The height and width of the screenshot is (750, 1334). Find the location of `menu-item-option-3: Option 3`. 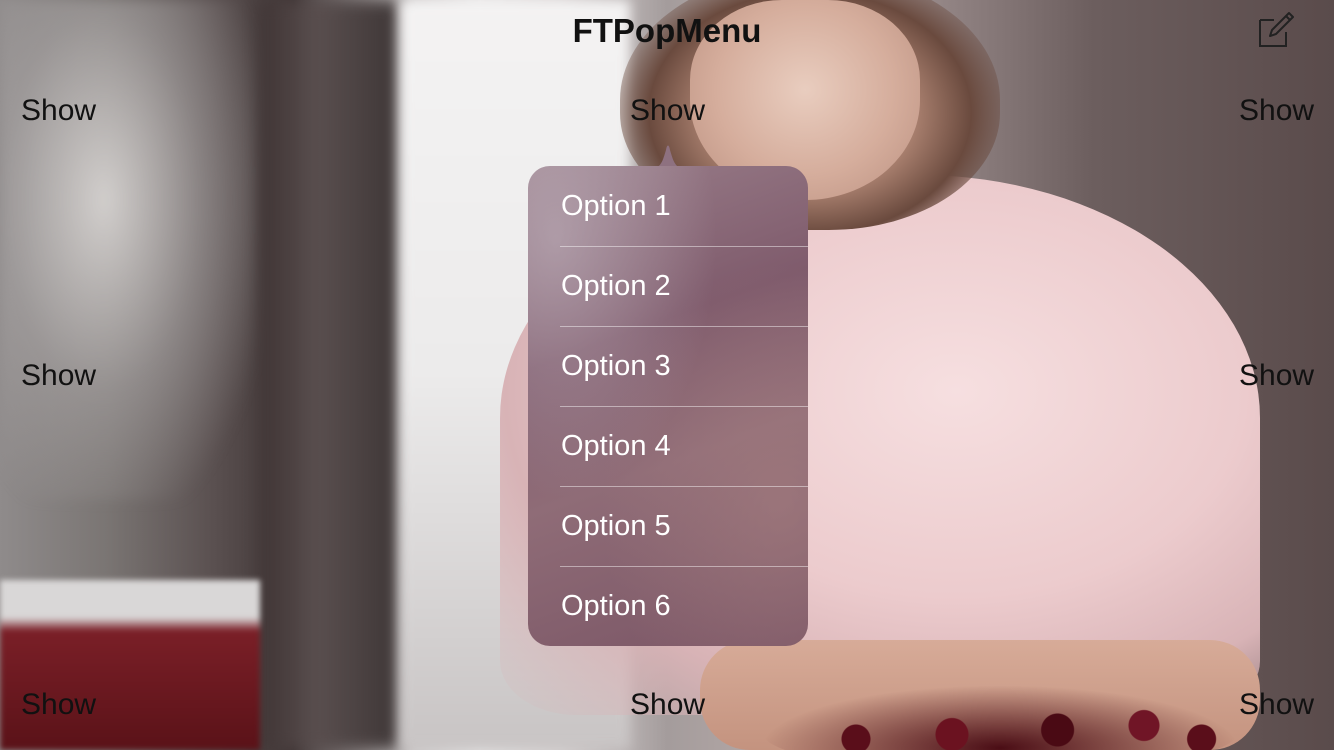

menu-item-option-3: Option 3 is located at coordinates (668, 366).